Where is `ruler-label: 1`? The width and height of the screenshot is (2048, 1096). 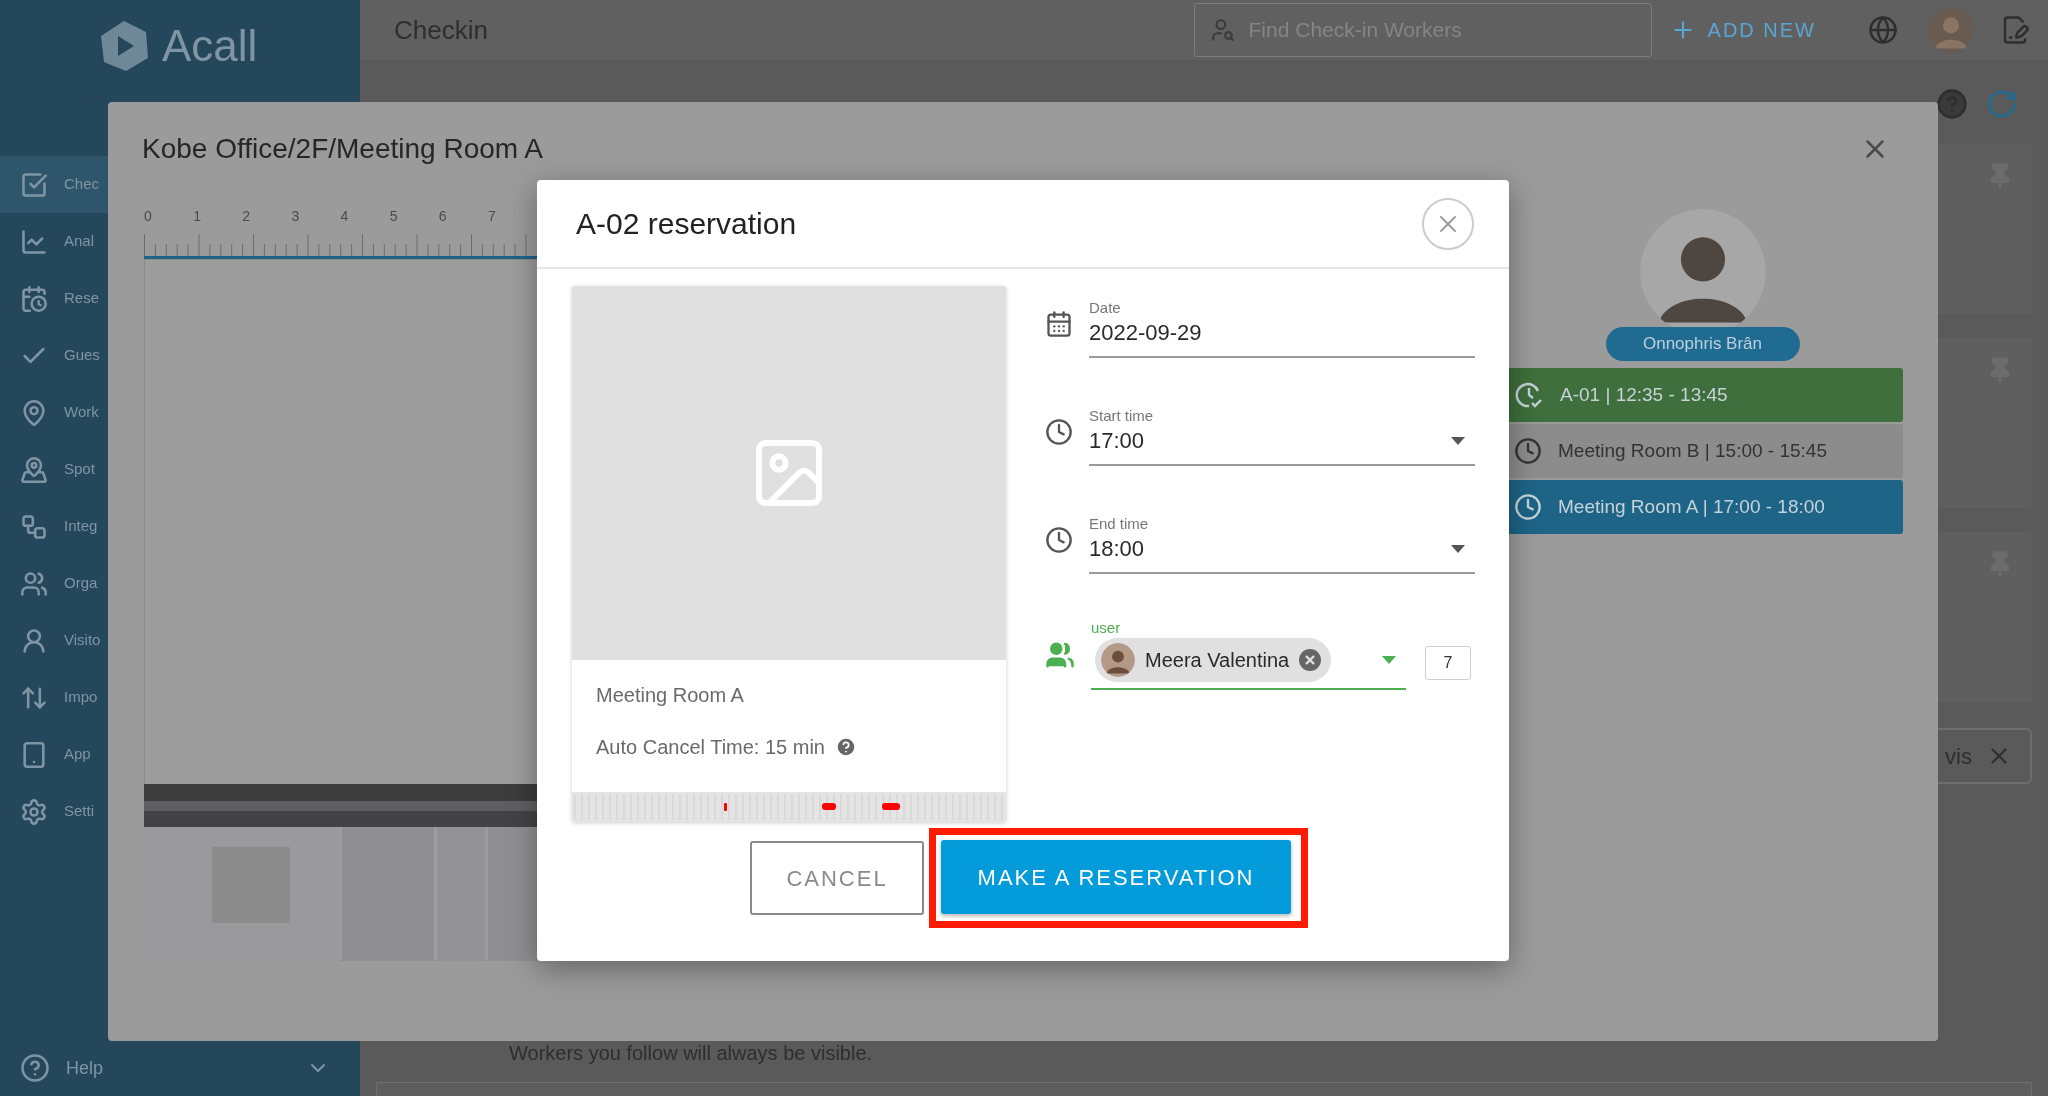
ruler-label: 1 is located at coordinates (197, 216).